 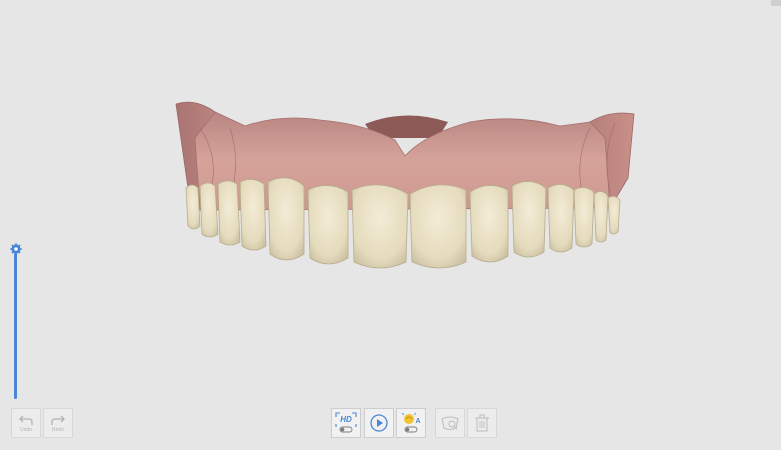 I want to click on inspect-icon, so click(x=450, y=423).